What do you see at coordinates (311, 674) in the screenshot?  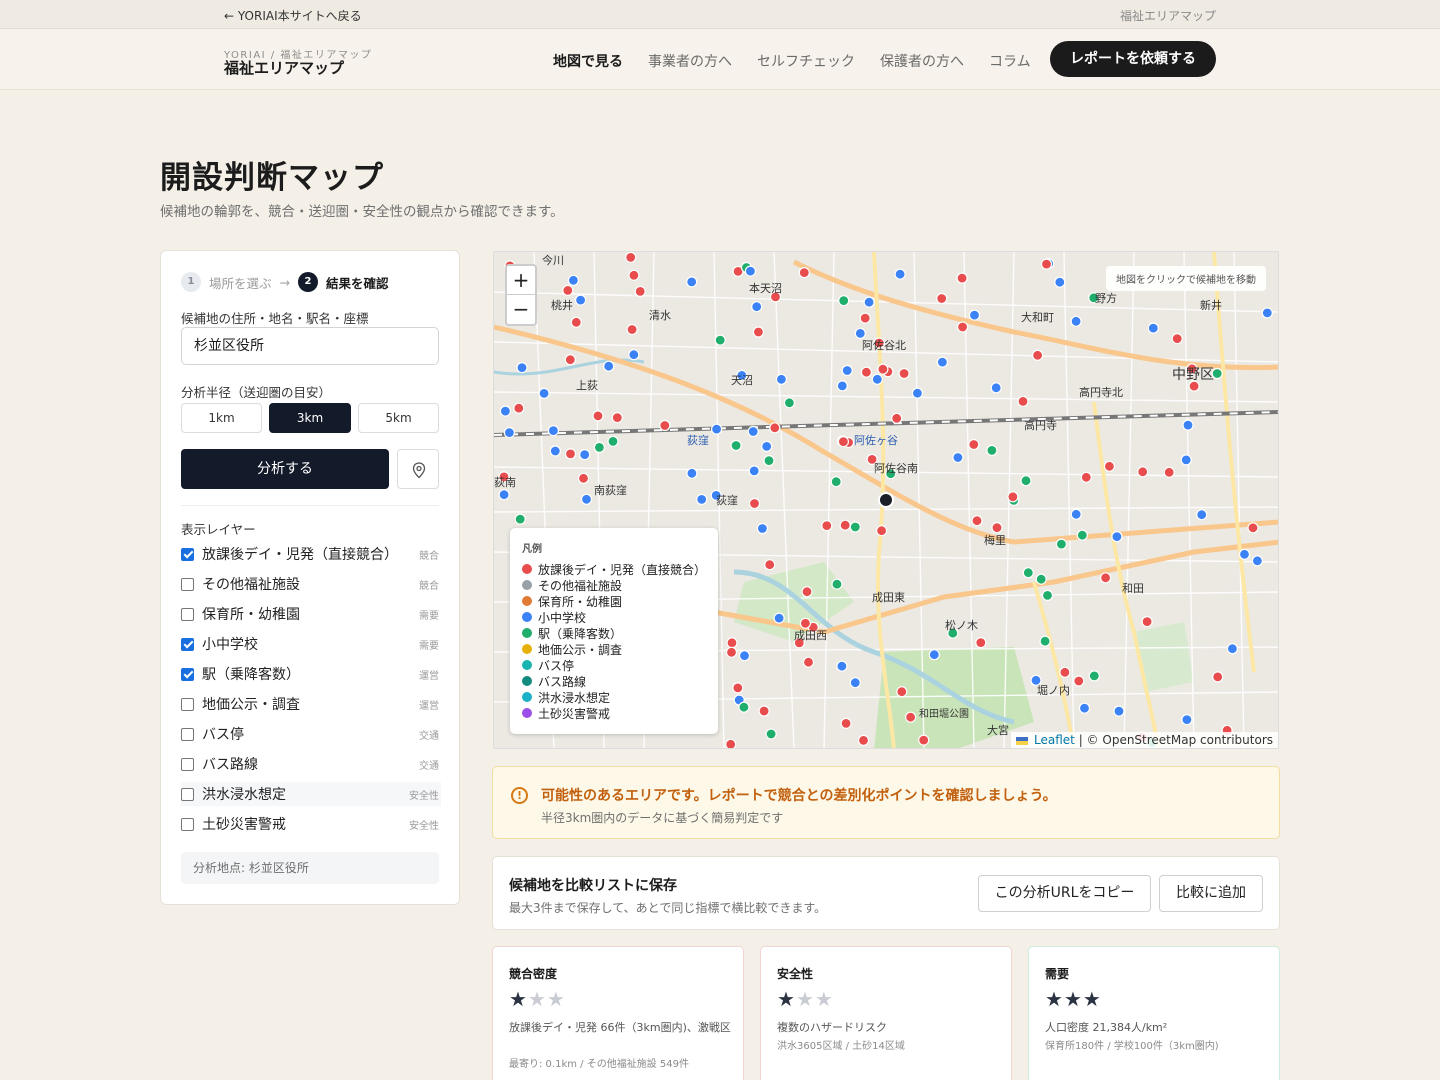 I see `layer-toggle-row: 駅（乗降客数） 運営` at bounding box center [311, 674].